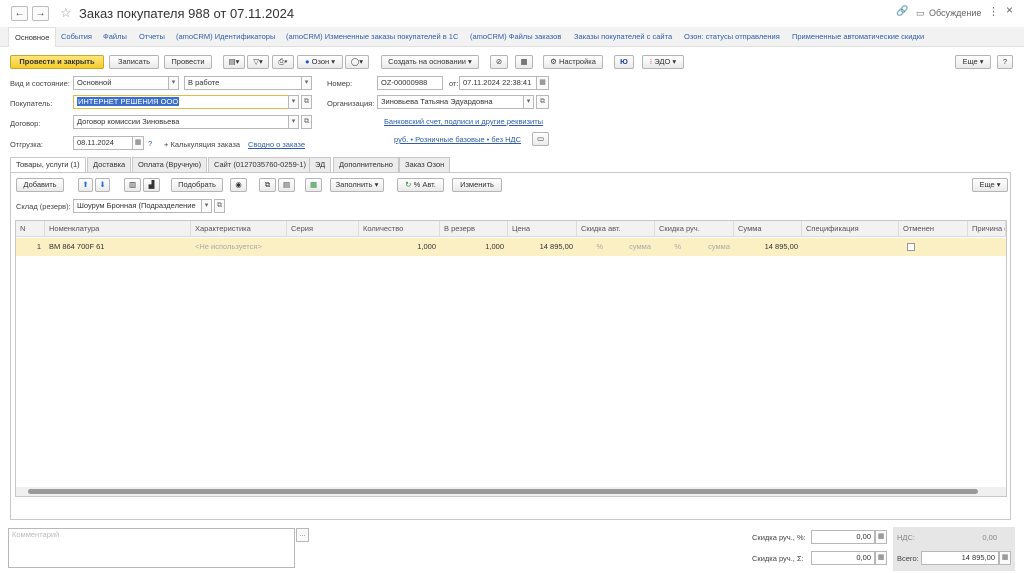 This screenshot has height=573, width=1024. I want to click on buyer-open-icon: ⧉, so click(306, 102).